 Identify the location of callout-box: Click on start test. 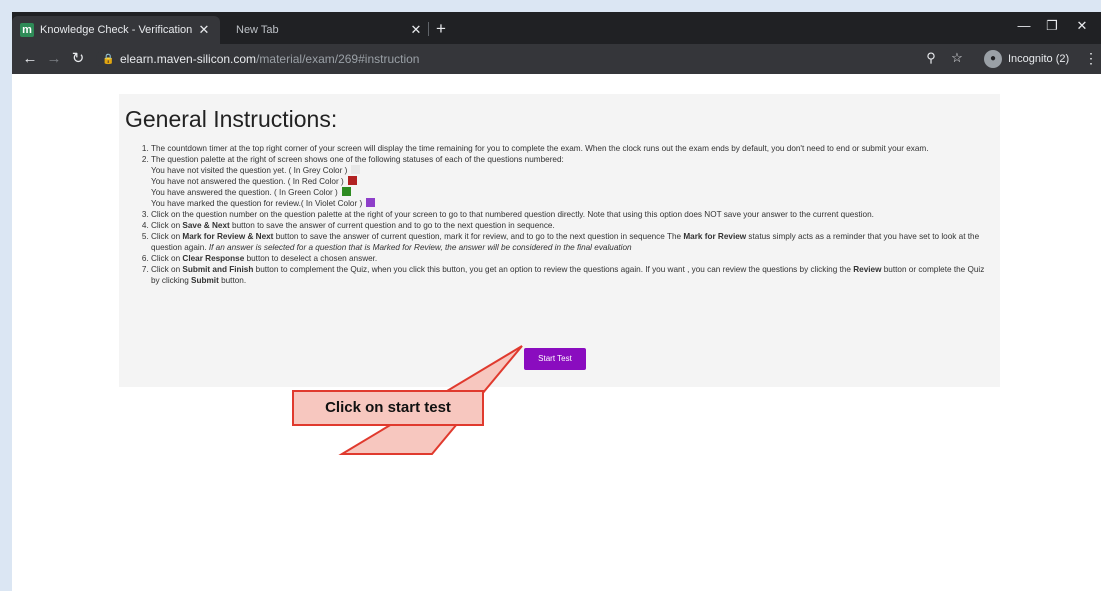
(388, 408).